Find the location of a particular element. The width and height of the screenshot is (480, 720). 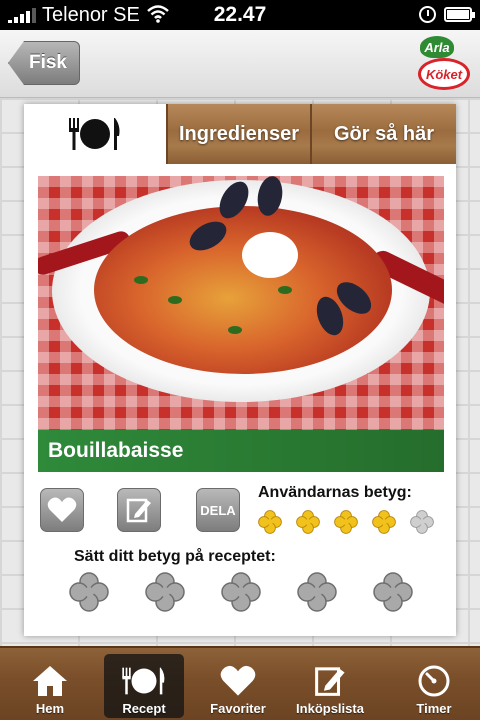

tab-favorites: Favoriter is located at coordinates (238, 686).